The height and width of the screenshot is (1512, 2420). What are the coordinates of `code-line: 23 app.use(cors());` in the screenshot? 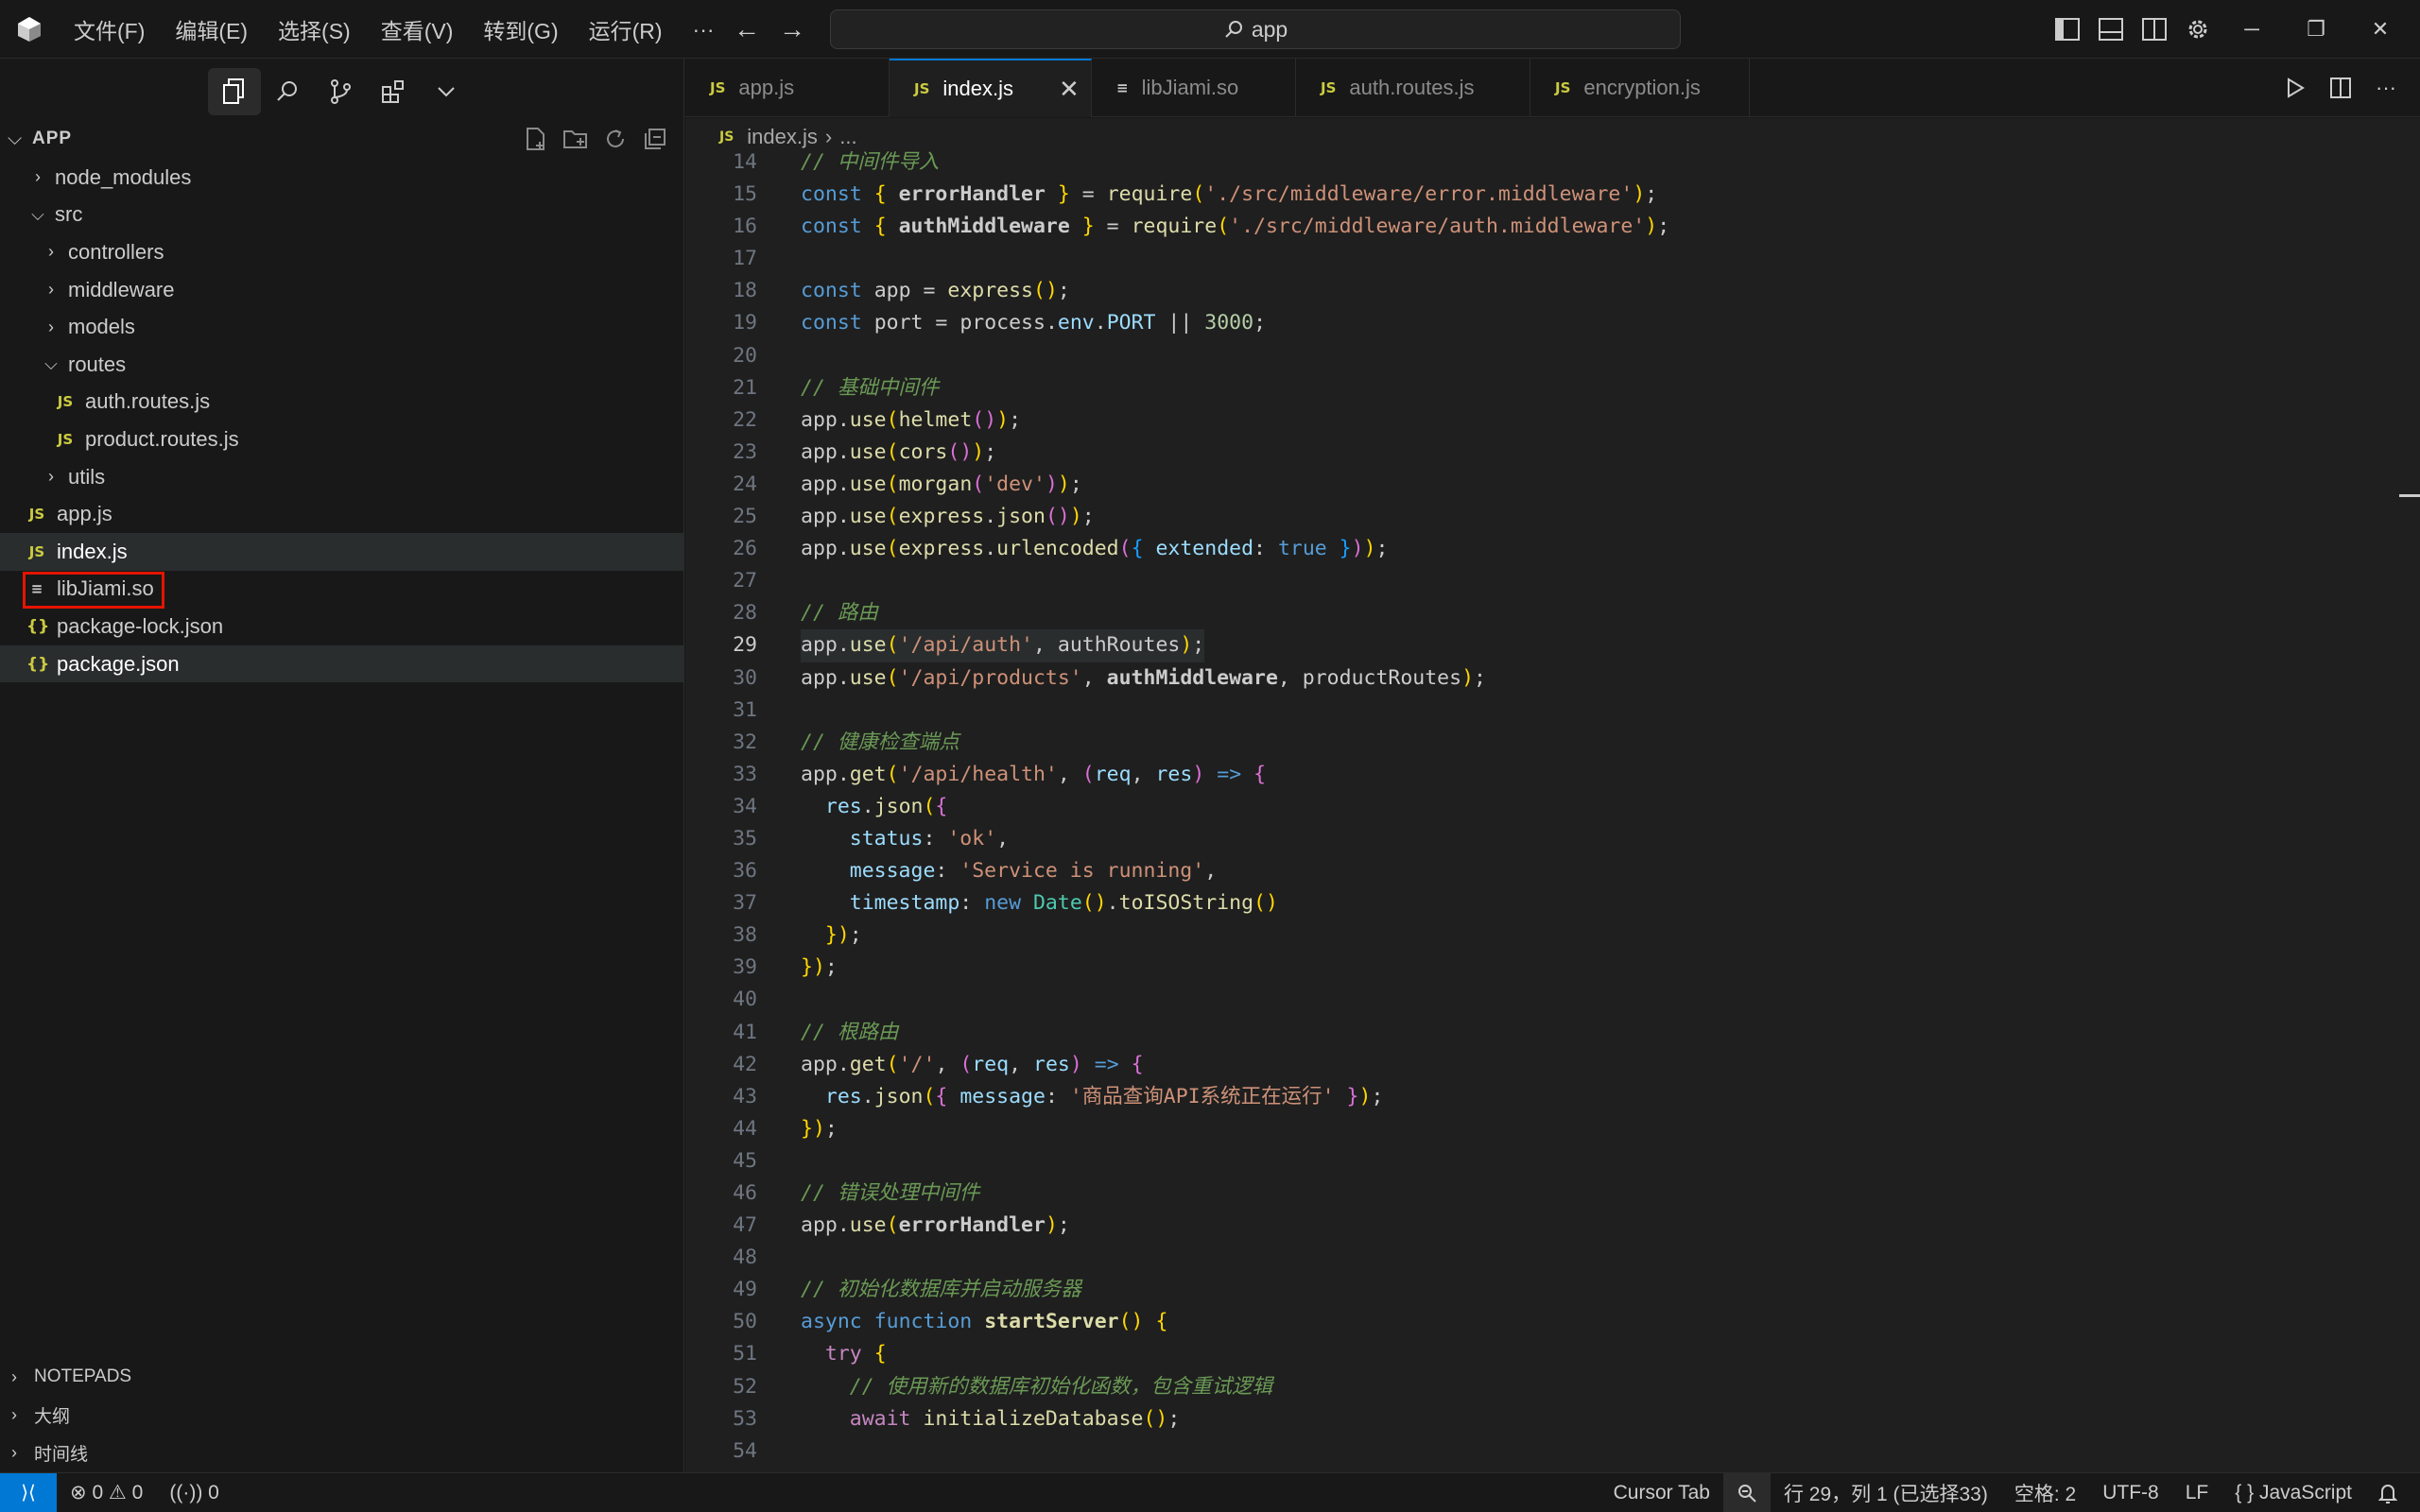 It's located at (1552, 453).